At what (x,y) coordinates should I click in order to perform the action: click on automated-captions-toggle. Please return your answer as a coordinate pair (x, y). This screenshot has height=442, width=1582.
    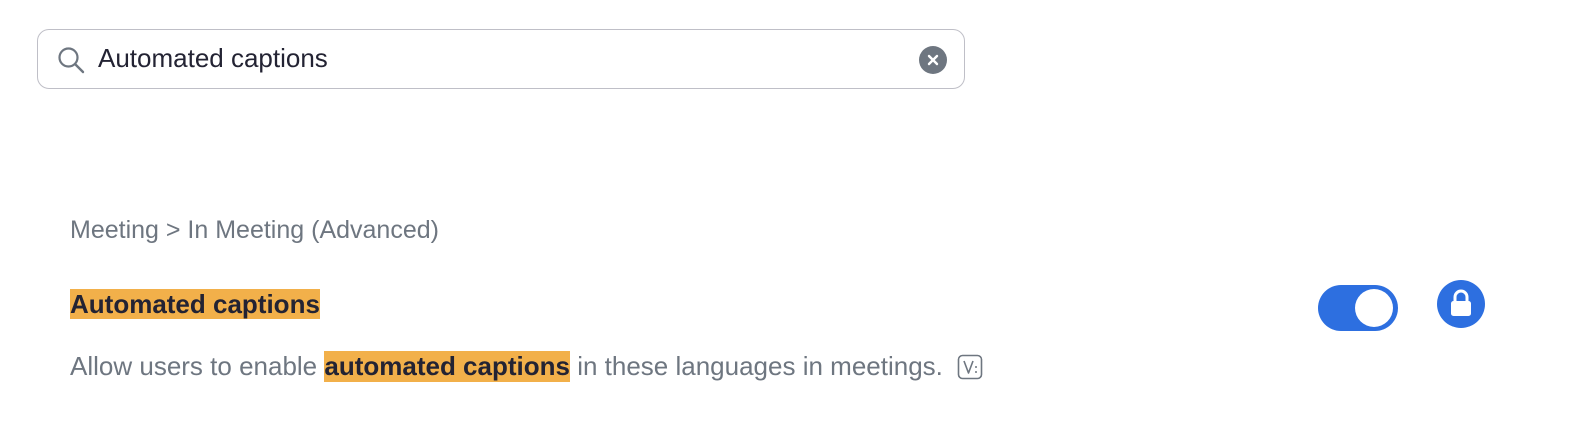
    Looking at the image, I should click on (1358, 308).